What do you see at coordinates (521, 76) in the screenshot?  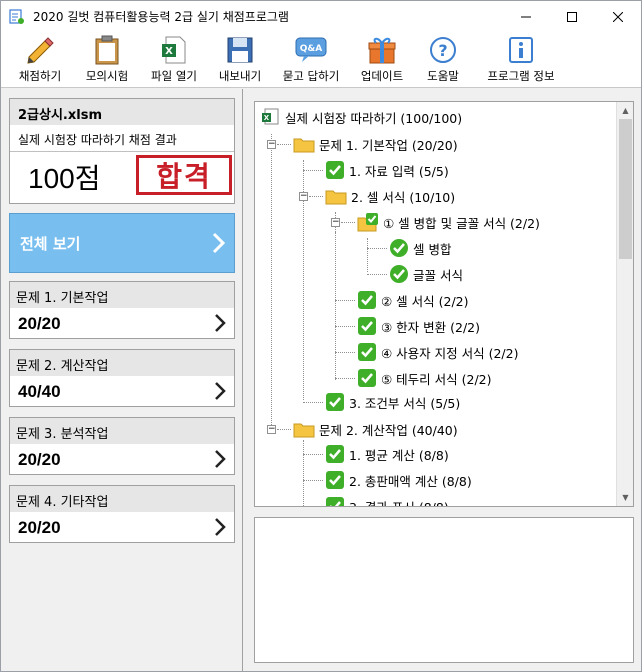 I see `program-info-label: 프로그램 정보` at bounding box center [521, 76].